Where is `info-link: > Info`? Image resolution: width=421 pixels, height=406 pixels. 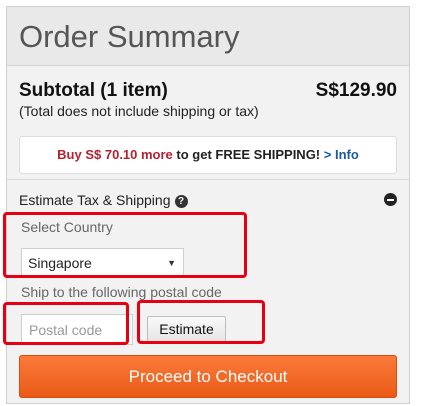
info-link: > Info is located at coordinates (341, 154).